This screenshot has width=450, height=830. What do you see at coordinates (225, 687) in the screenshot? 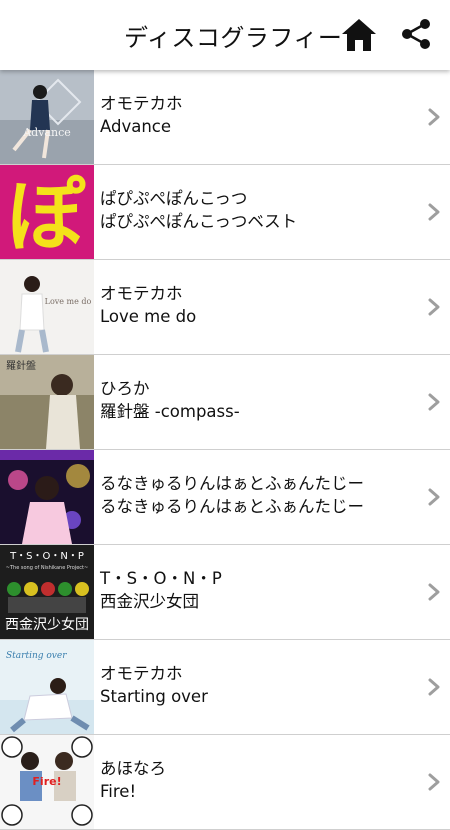
I see `list-item: Starting over オモテカホ Starting over` at bounding box center [225, 687].